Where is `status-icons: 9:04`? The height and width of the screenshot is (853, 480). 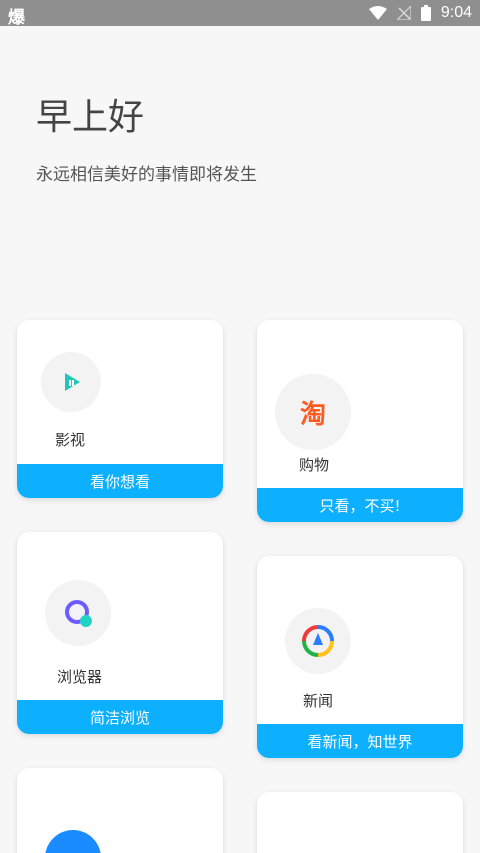
status-icons: 9:04 is located at coordinates (420, 13).